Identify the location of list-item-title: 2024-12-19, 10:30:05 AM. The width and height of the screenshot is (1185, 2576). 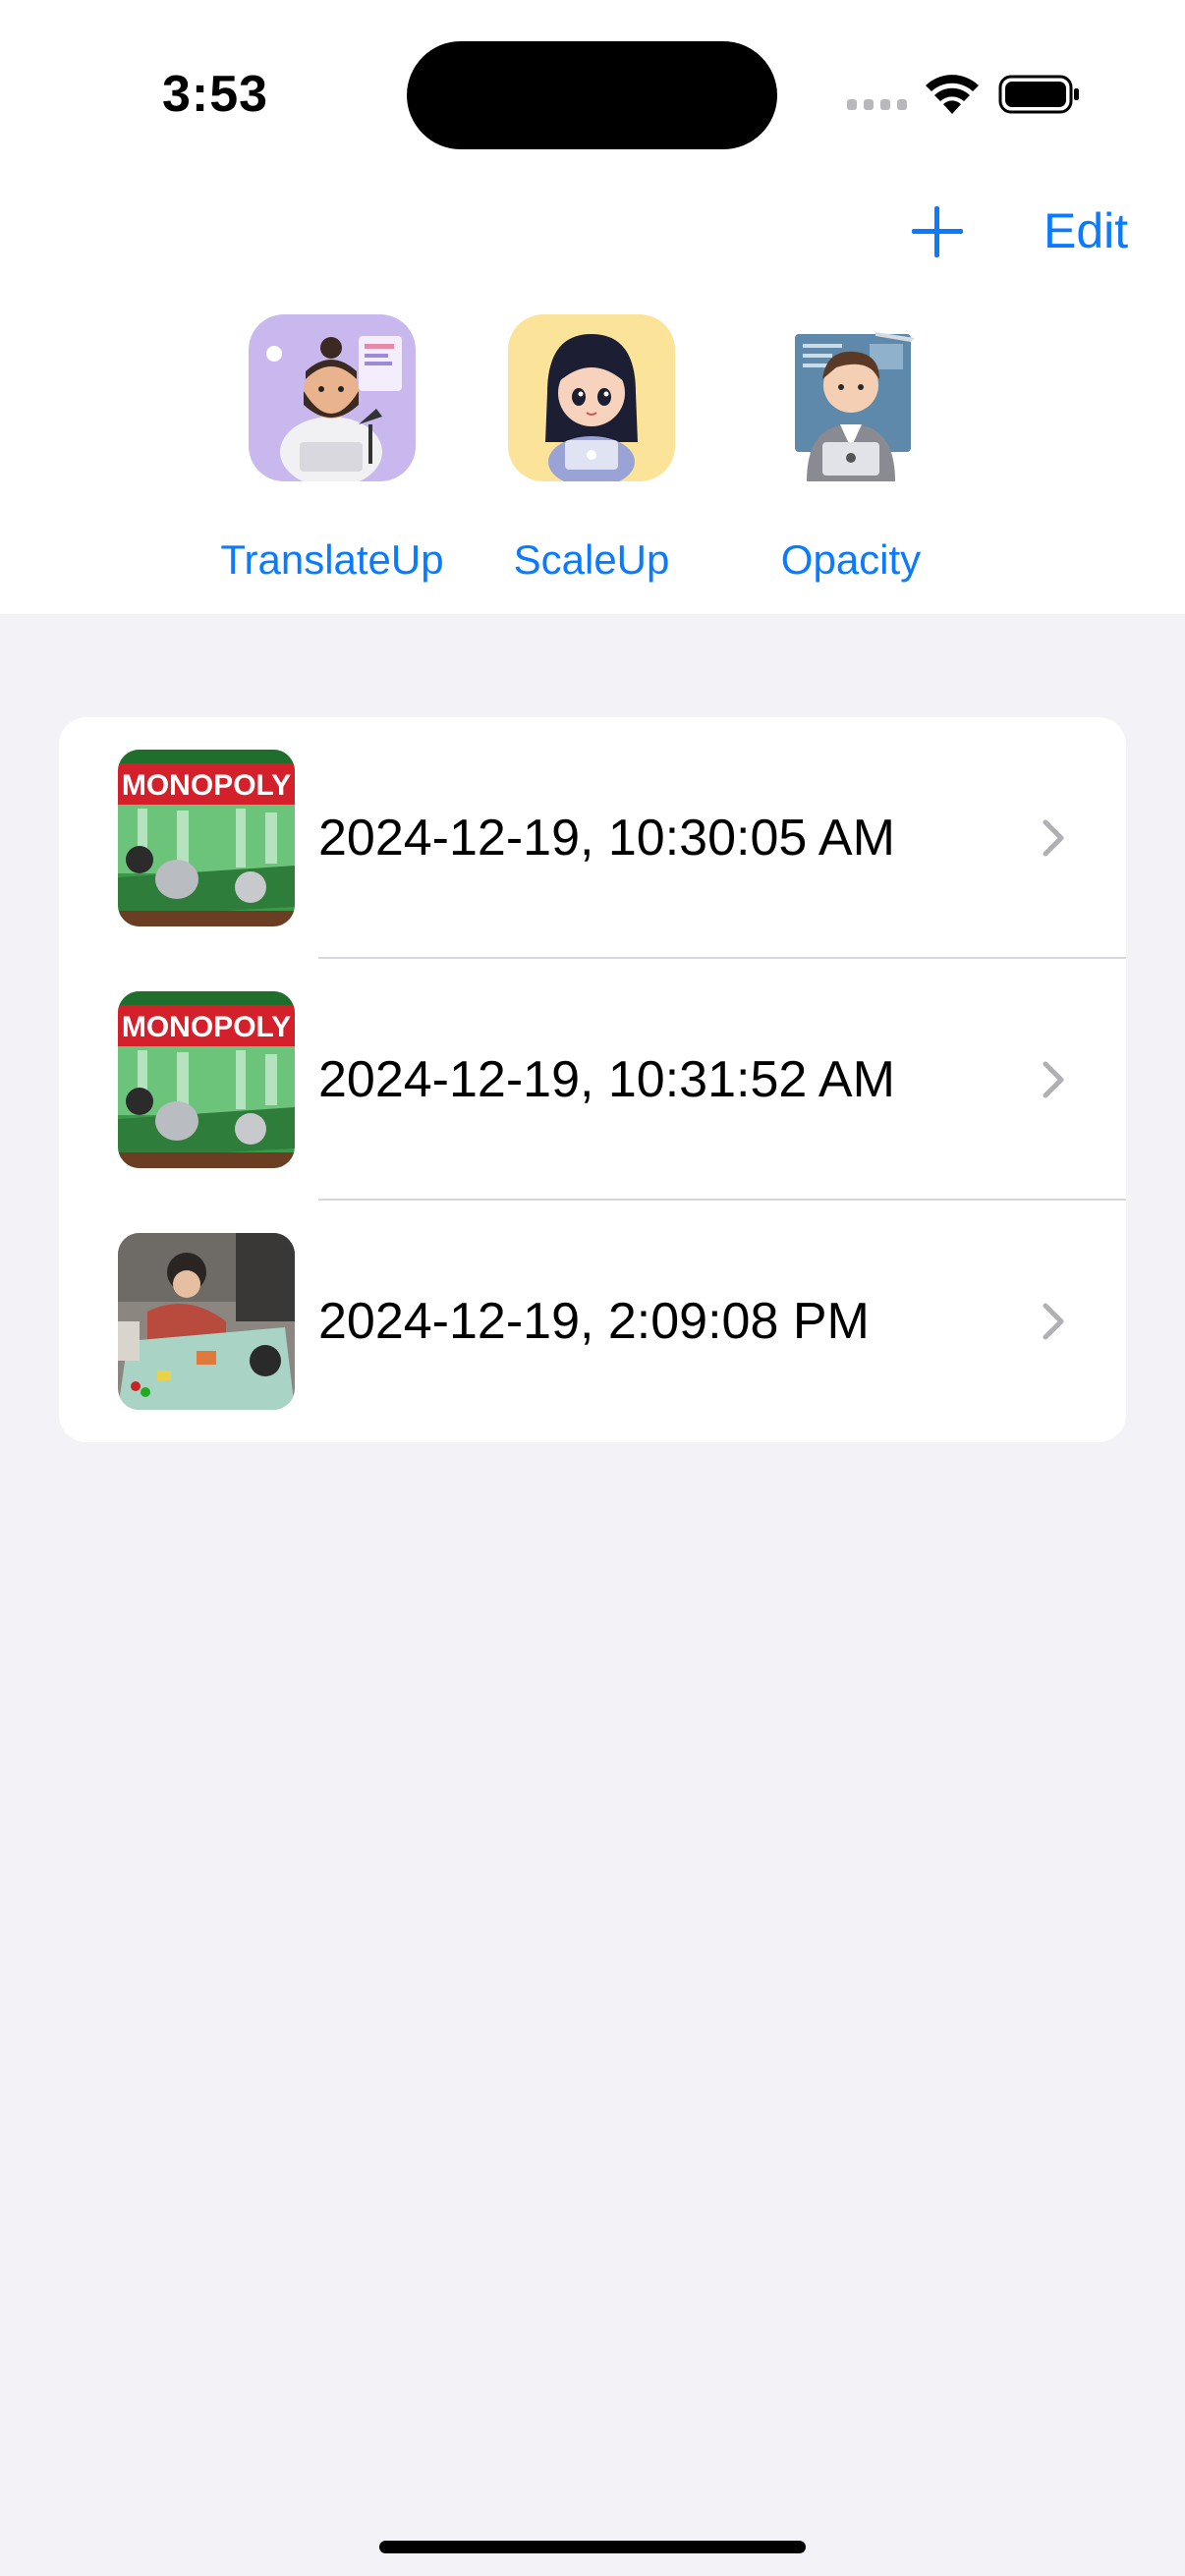
(606, 838).